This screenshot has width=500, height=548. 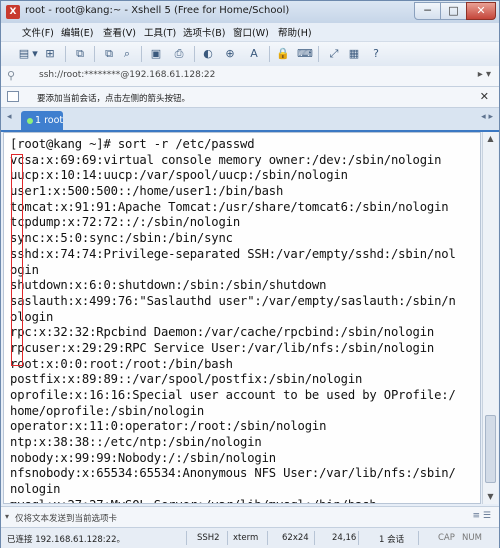 I want to click on status-terminal-type: xterm, so click(x=246, y=538).